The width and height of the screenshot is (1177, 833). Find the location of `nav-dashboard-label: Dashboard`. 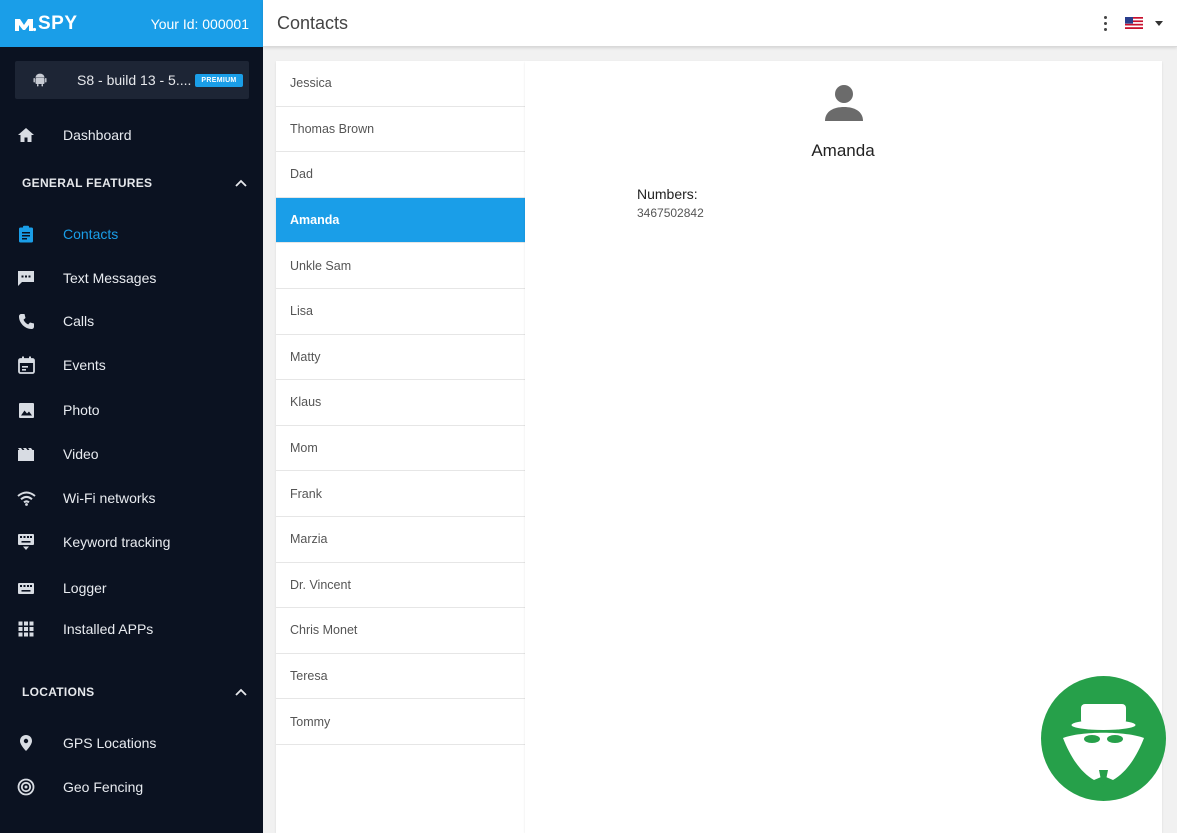

nav-dashboard-label: Dashboard is located at coordinates (97, 135).